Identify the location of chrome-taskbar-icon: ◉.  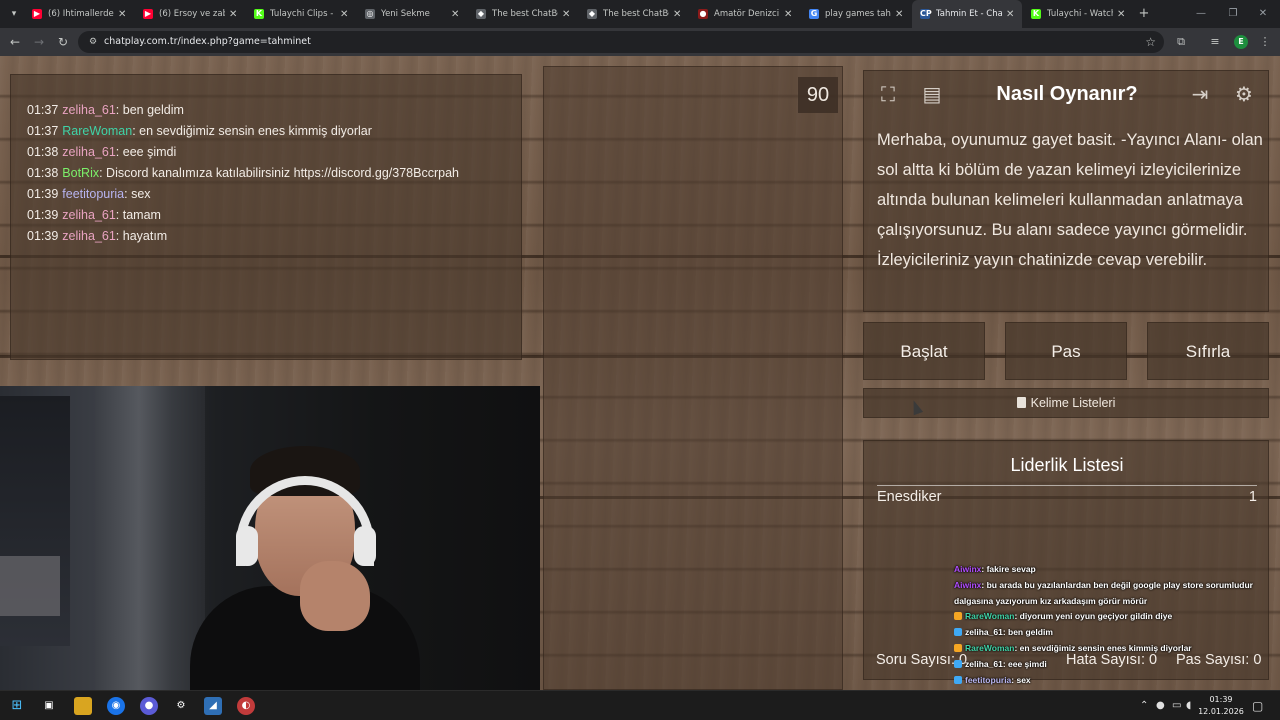
(116, 706).